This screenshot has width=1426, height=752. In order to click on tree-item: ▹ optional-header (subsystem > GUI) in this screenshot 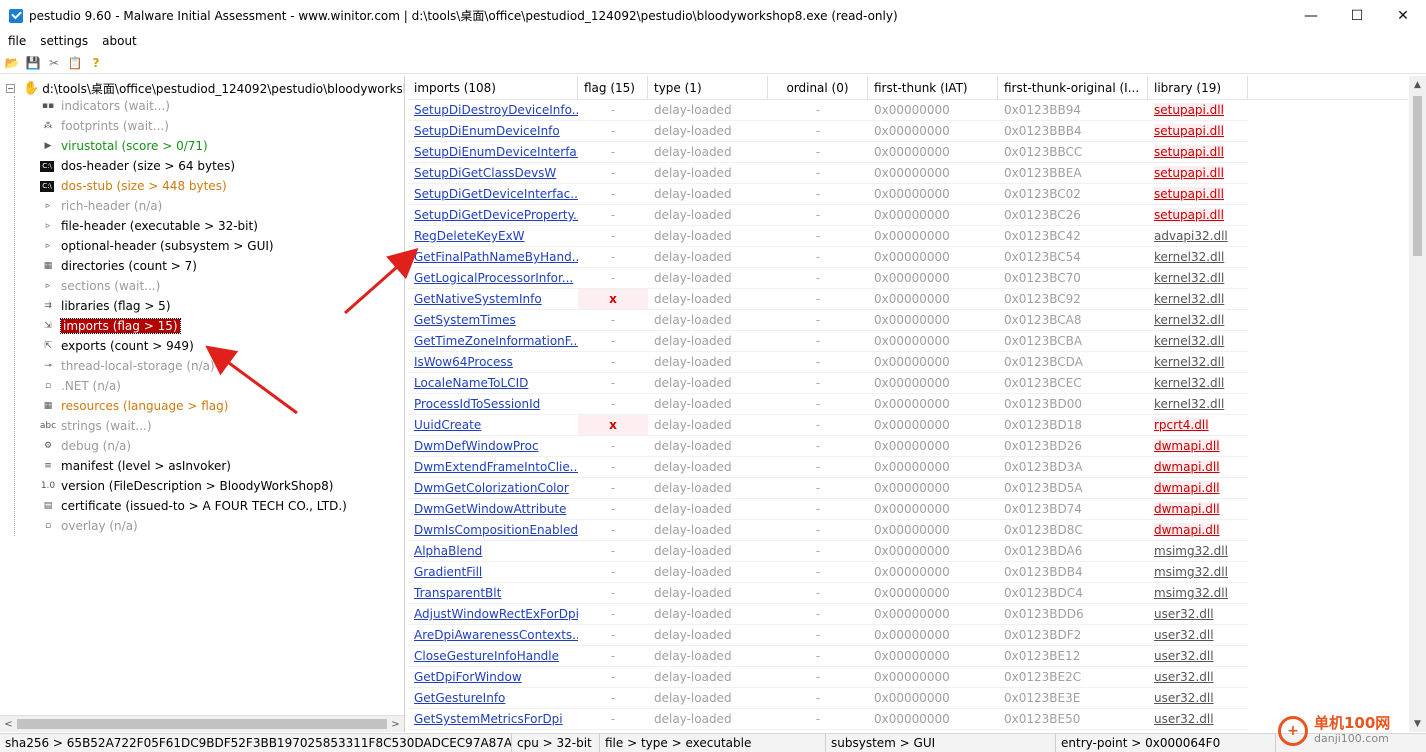, I will do `click(193, 246)`.